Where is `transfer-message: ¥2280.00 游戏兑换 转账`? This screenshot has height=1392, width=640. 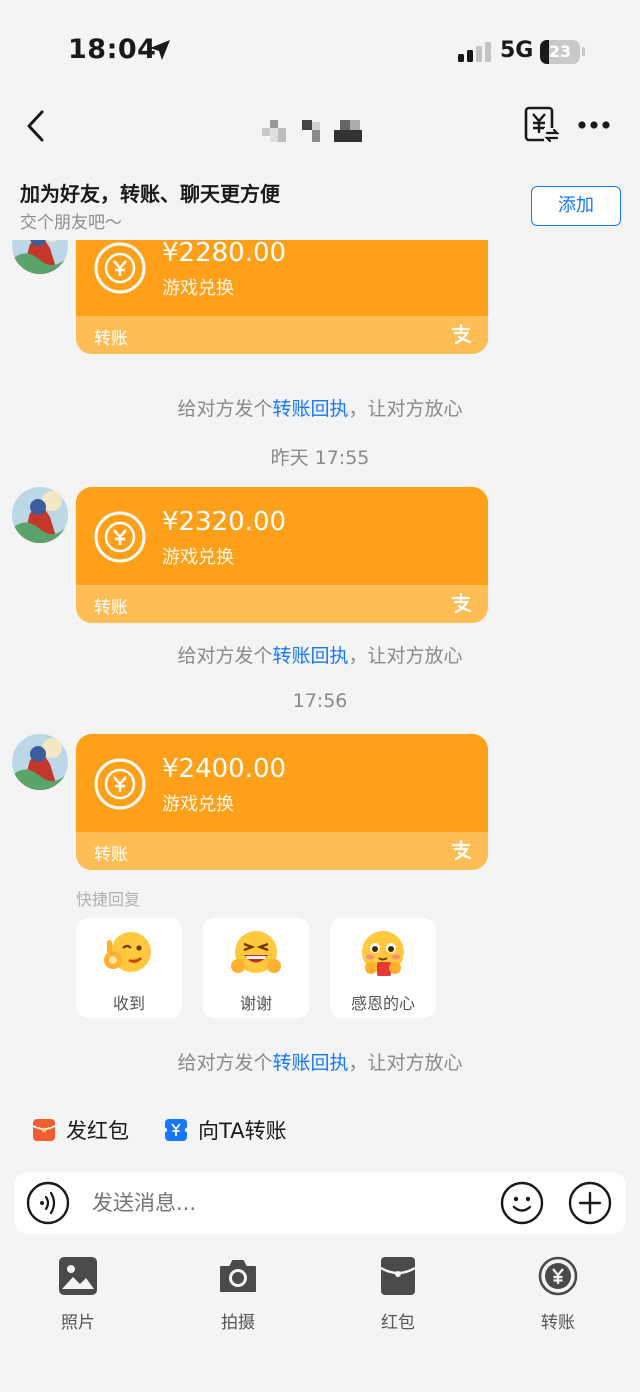
transfer-message: ¥2280.00 游戏兑换 转账 is located at coordinates (320, 297).